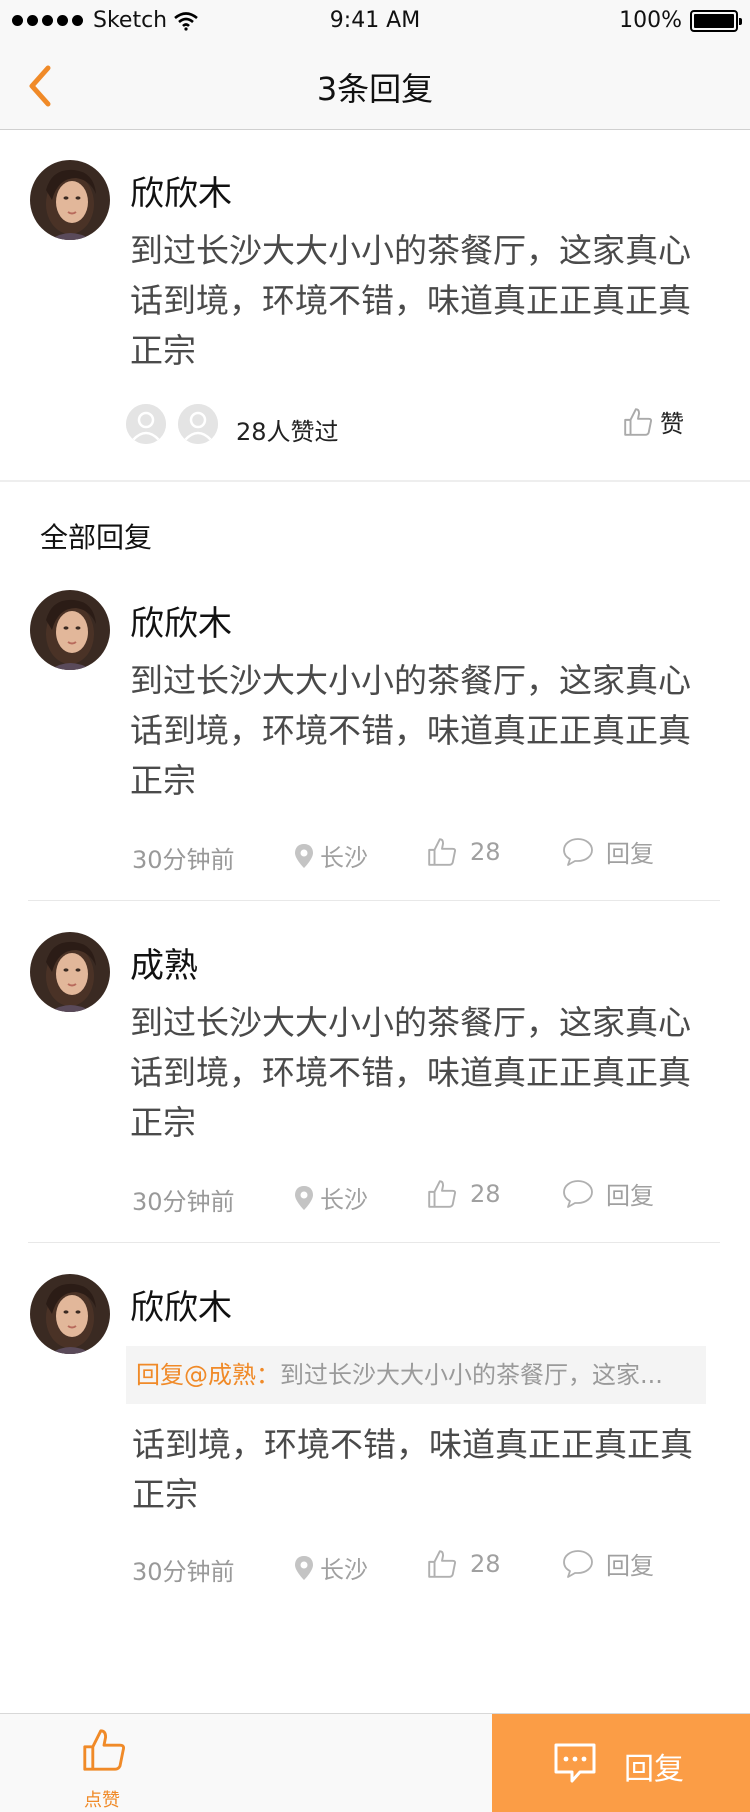 The width and height of the screenshot is (750, 1812). I want to click on post-author: 欣欣木, so click(181, 190).